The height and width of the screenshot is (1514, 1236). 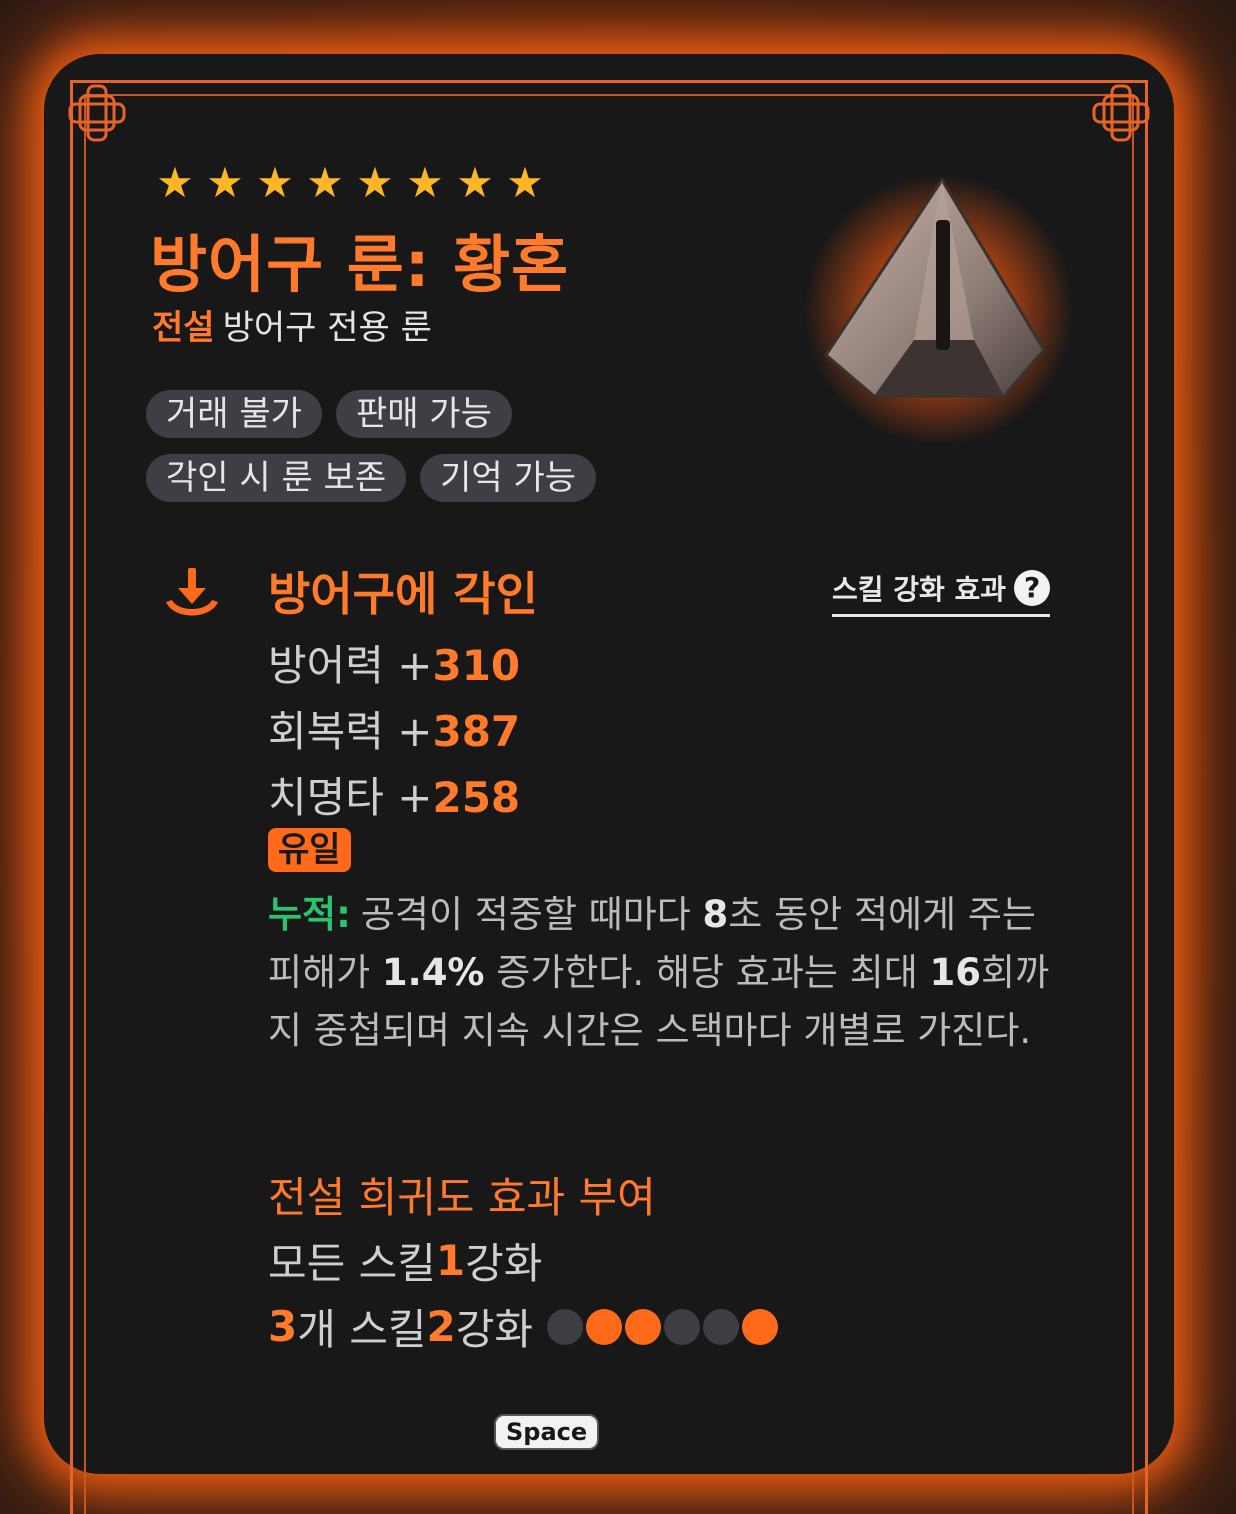 I want to click on highlight-number: 3, so click(x=283, y=1326).